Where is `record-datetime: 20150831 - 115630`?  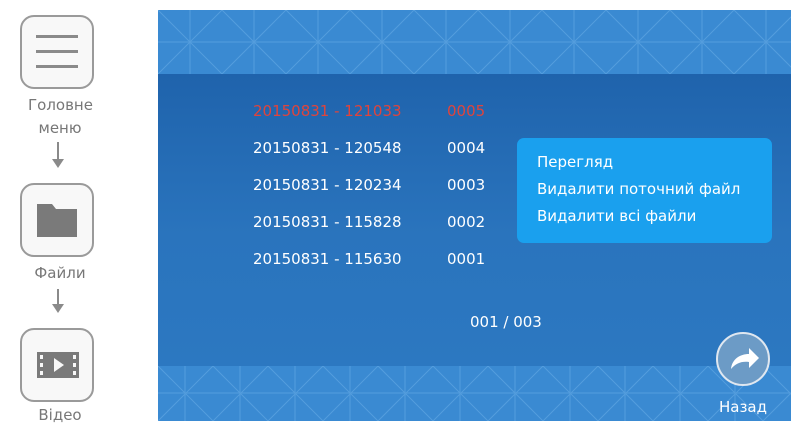
record-datetime: 20150831 - 115630 is located at coordinates (327, 259).